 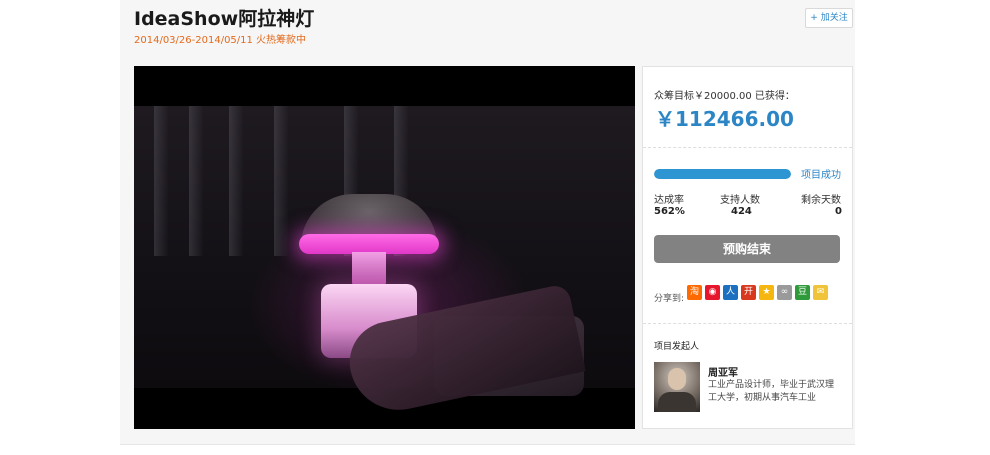 I want to click on divider, so click(x=487, y=444).